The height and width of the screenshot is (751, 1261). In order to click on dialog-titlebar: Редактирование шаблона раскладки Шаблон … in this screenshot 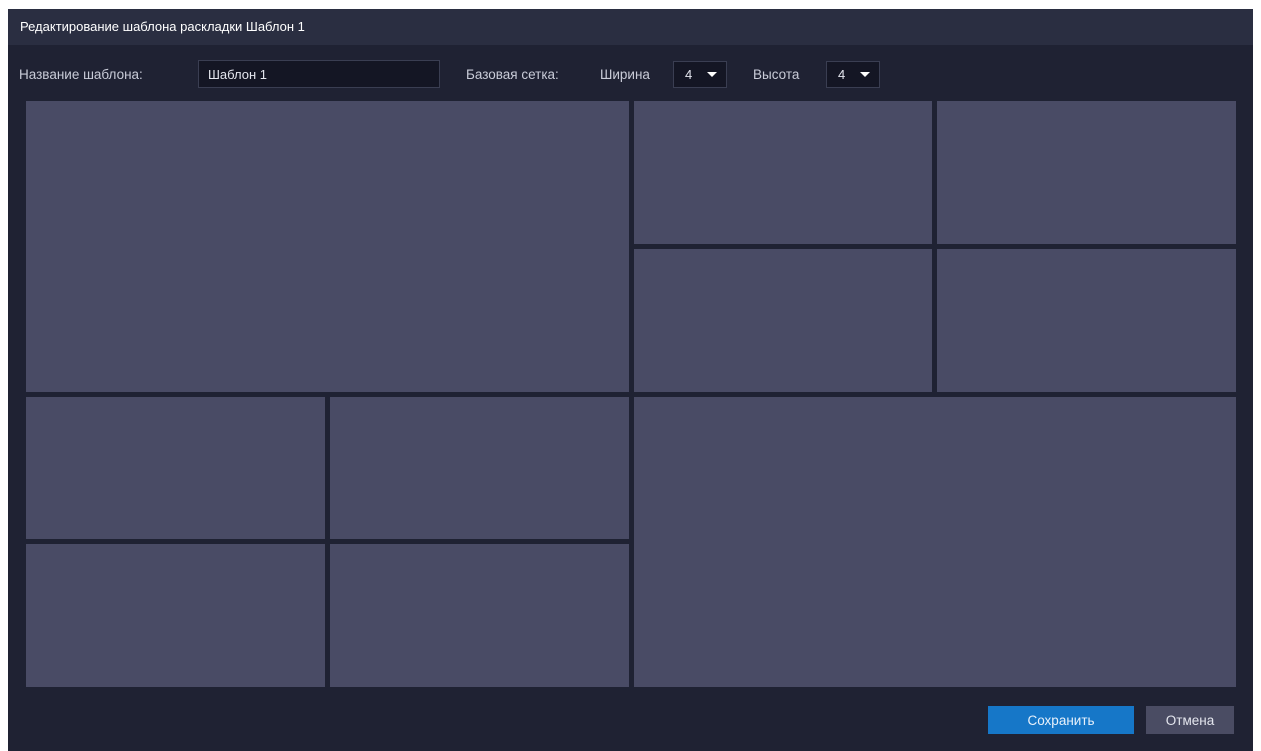, I will do `click(630, 27)`.